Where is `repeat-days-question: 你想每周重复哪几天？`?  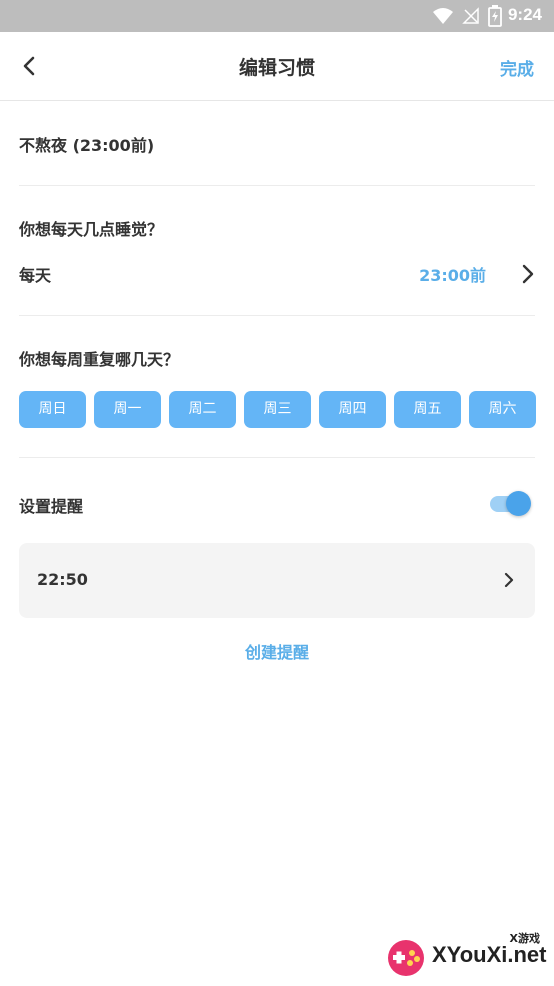 repeat-days-question: 你想每周重复哪几天？ is located at coordinates (99, 359).